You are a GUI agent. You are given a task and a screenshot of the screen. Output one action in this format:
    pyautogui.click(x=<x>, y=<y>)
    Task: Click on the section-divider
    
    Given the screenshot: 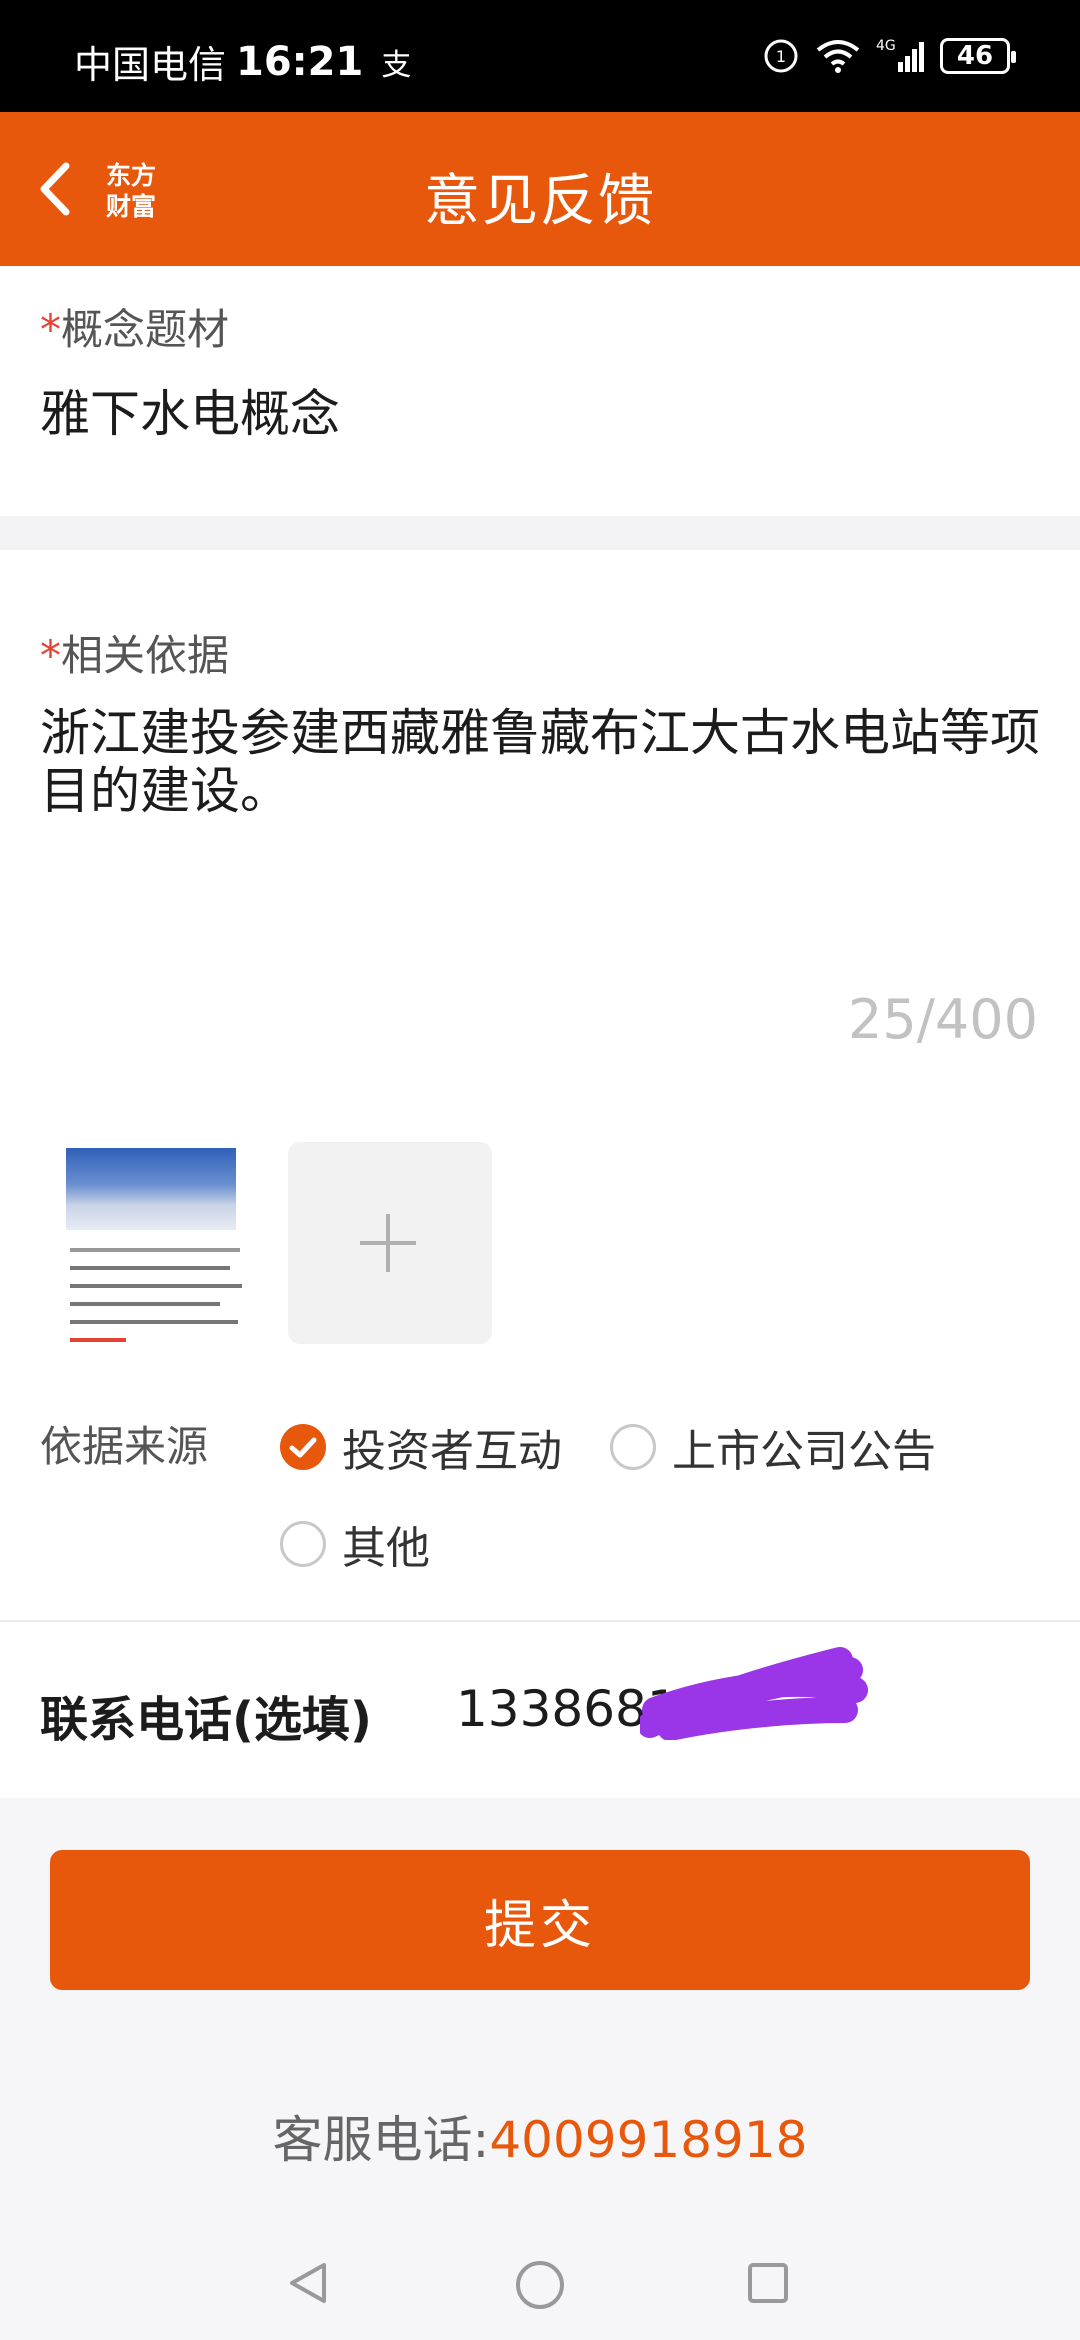 What is the action you would take?
    pyautogui.click(x=540, y=533)
    